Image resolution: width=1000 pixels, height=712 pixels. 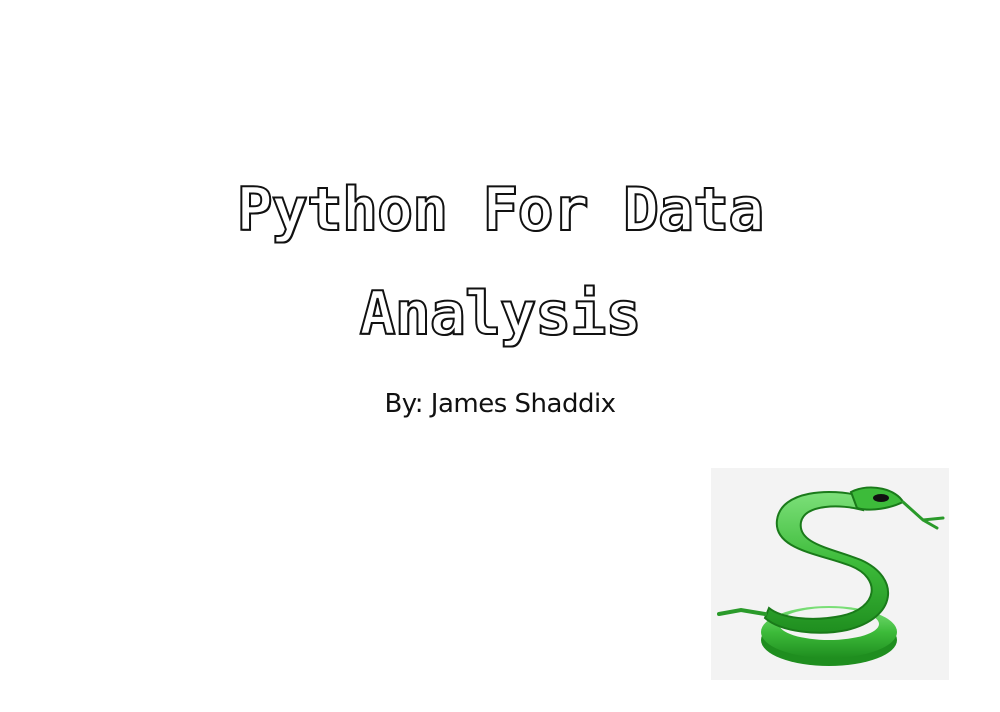 What do you see at coordinates (500, 404) in the screenshot?
I see `slide-subtitle: By: James Shaddix` at bounding box center [500, 404].